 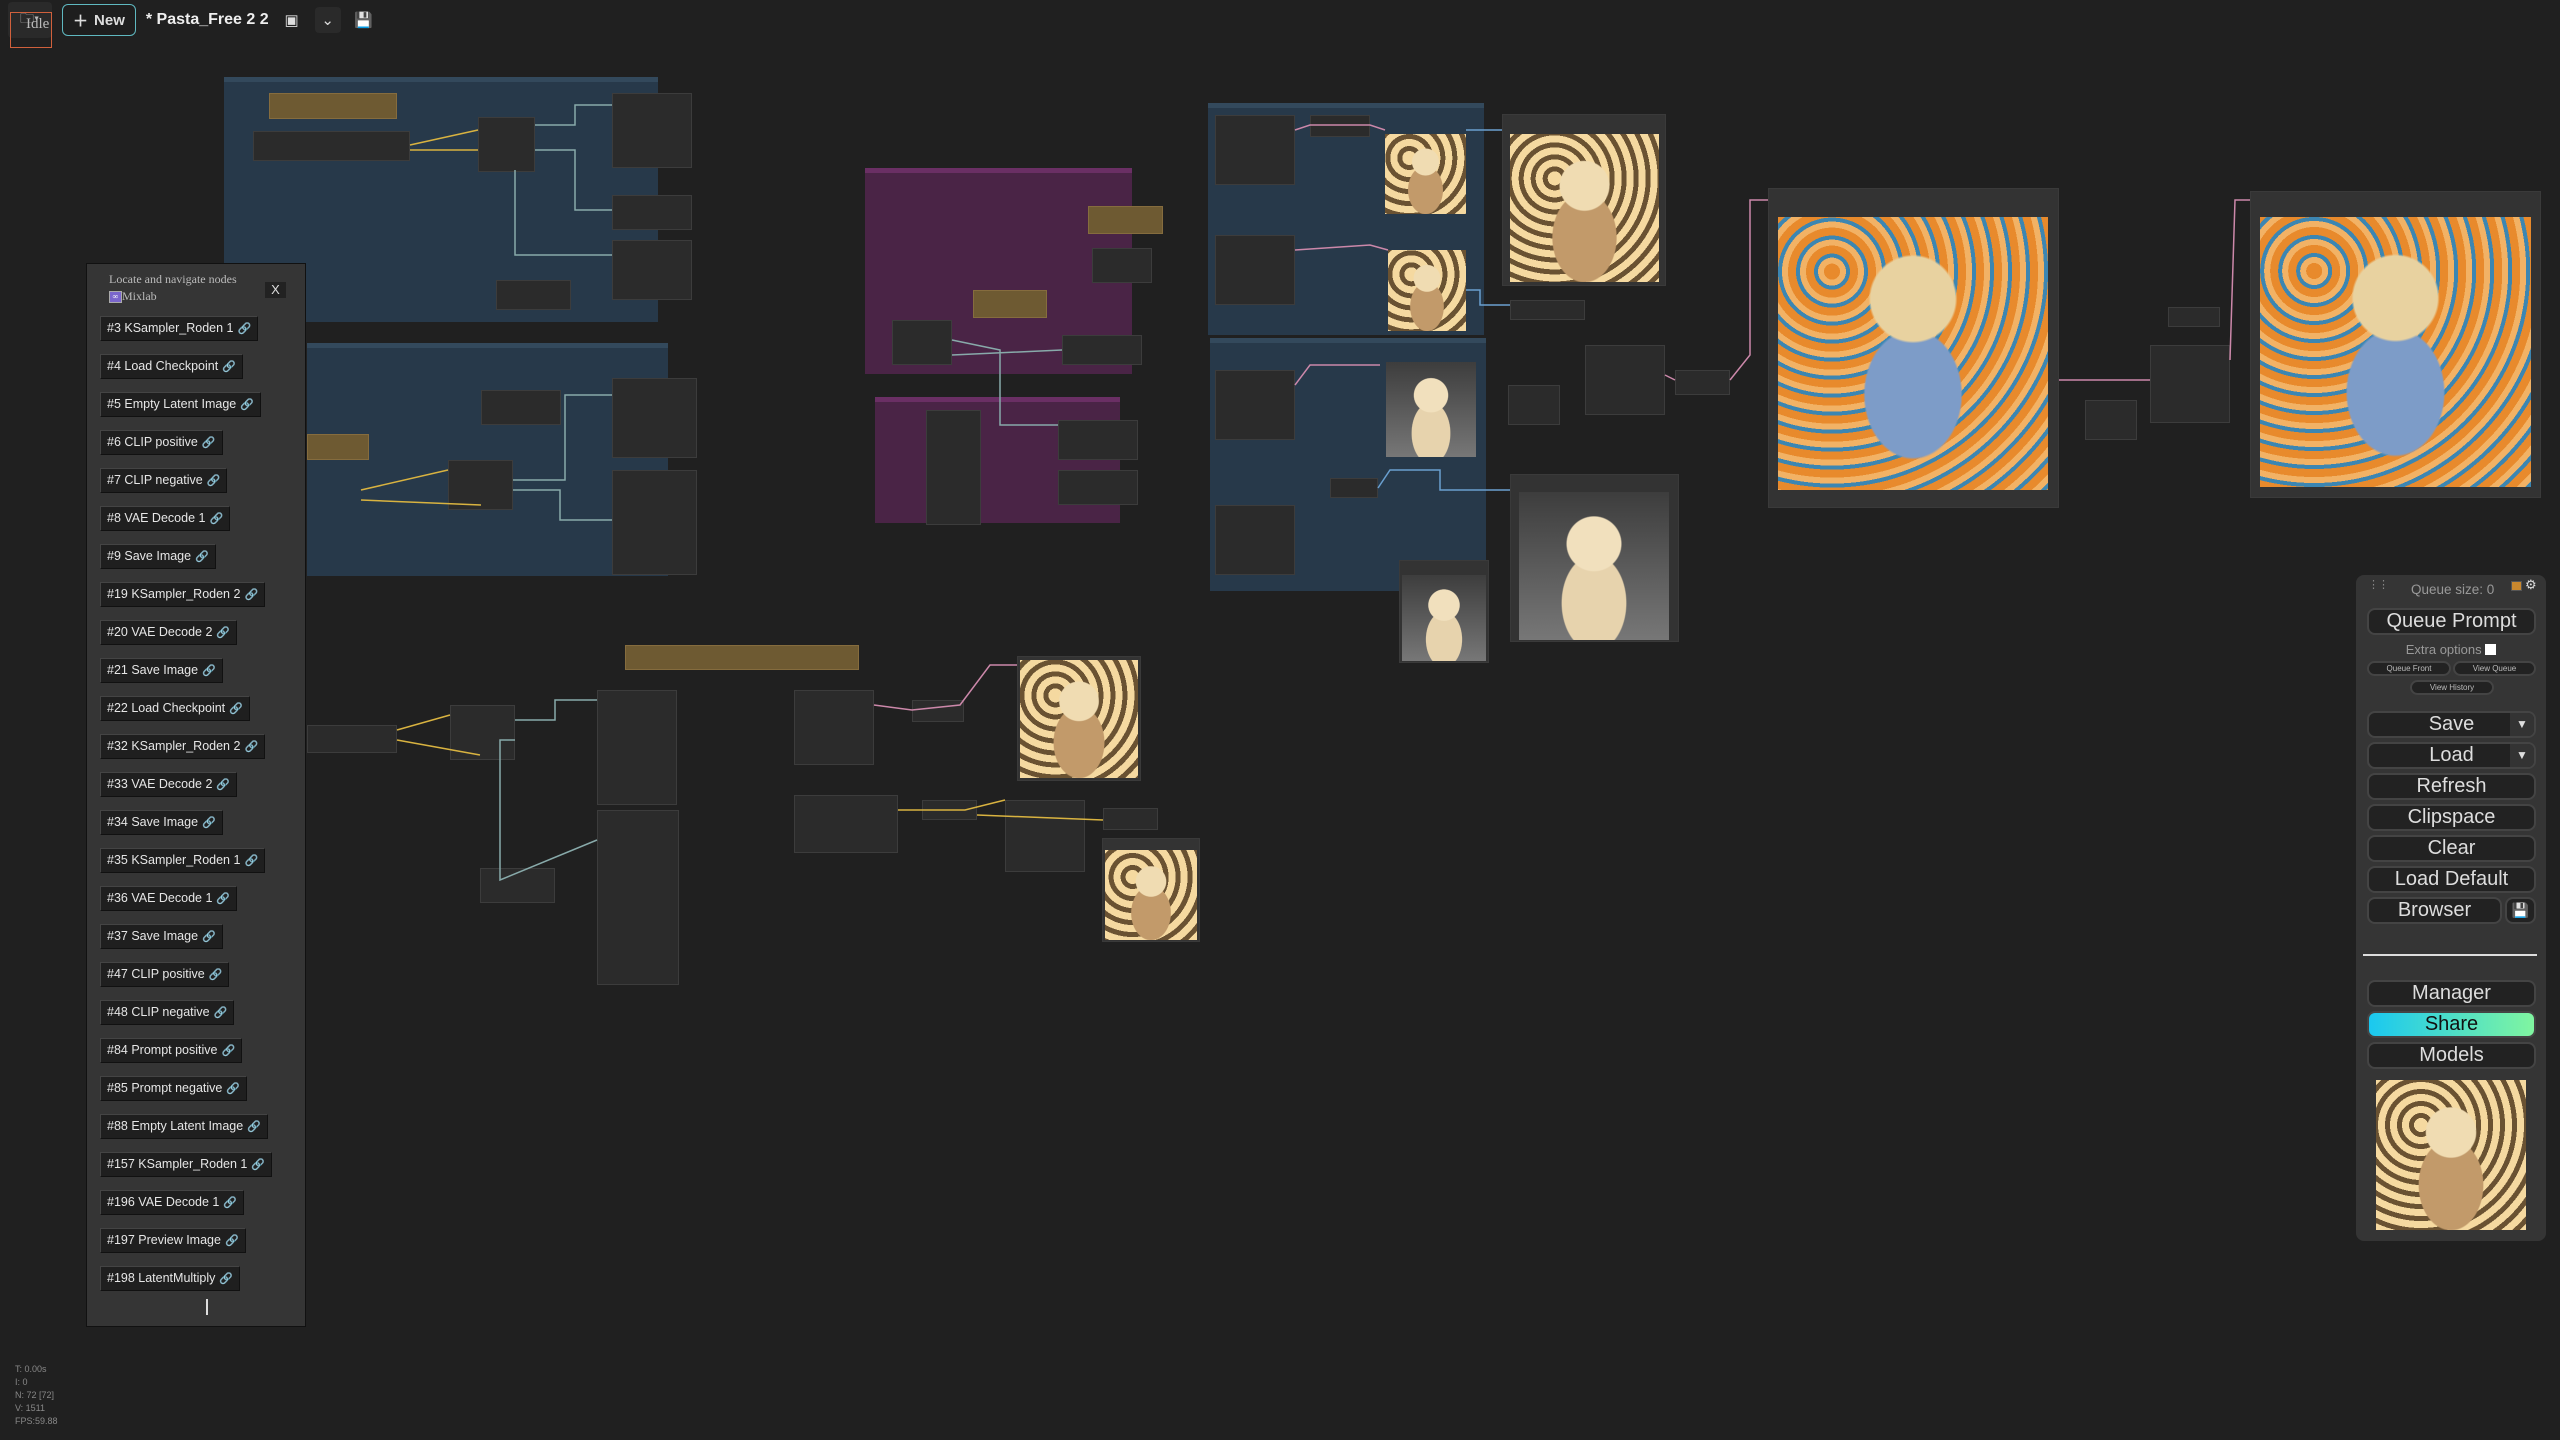 What do you see at coordinates (2451, 755) in the screenshot?
I see `load-button: Load ▼` at bounding box center [2451, 755].